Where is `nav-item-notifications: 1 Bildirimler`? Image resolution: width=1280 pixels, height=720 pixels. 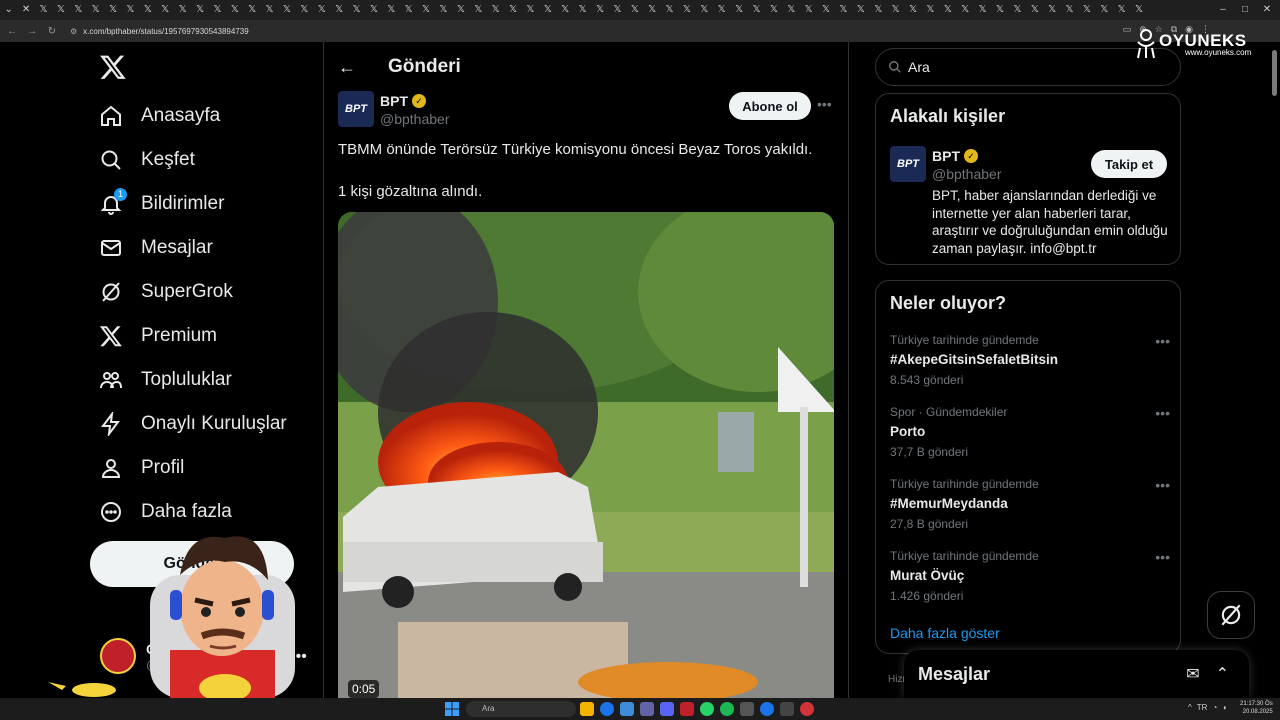 nav-item-notifications: 1 Bildirimler is located at coordinates (192, 204).